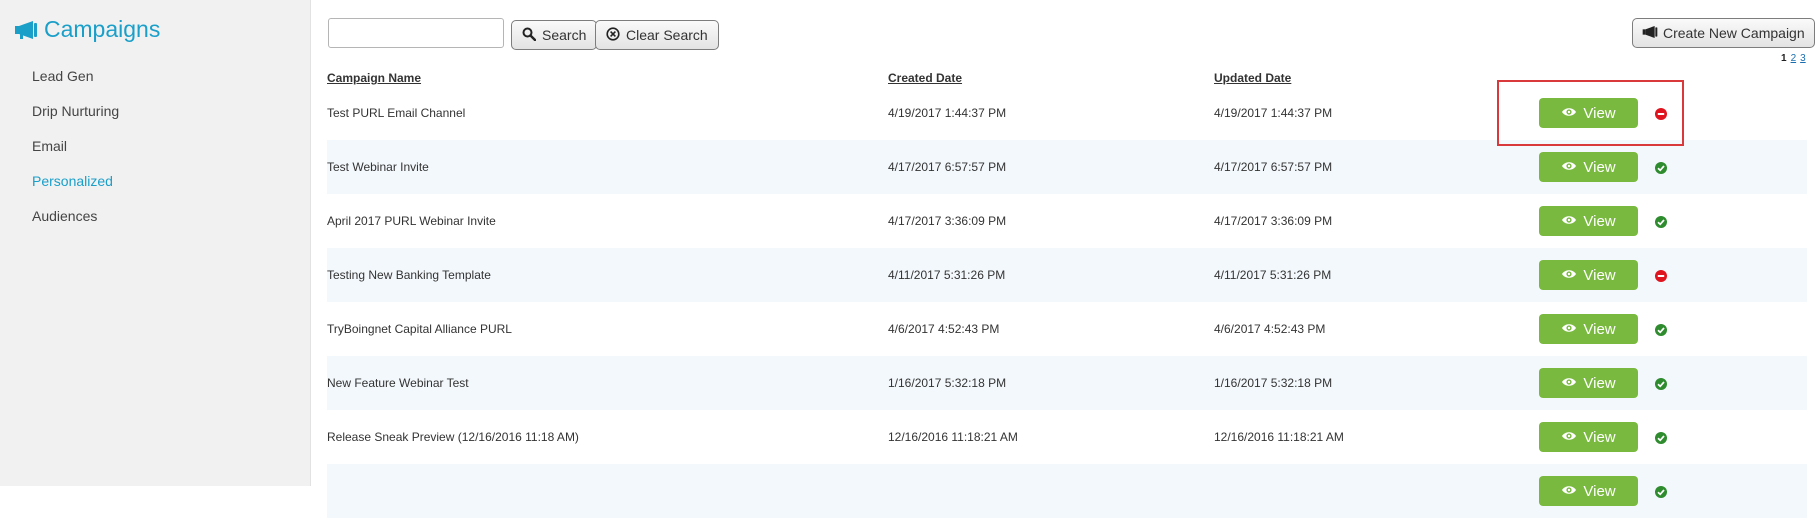 The height and width of the screenshot is (518, 1819). Describe the element at coordinates (411, 221) in the screenshot. I see `campaign-name: April 2017 PURL Webinar Invite` at that location.